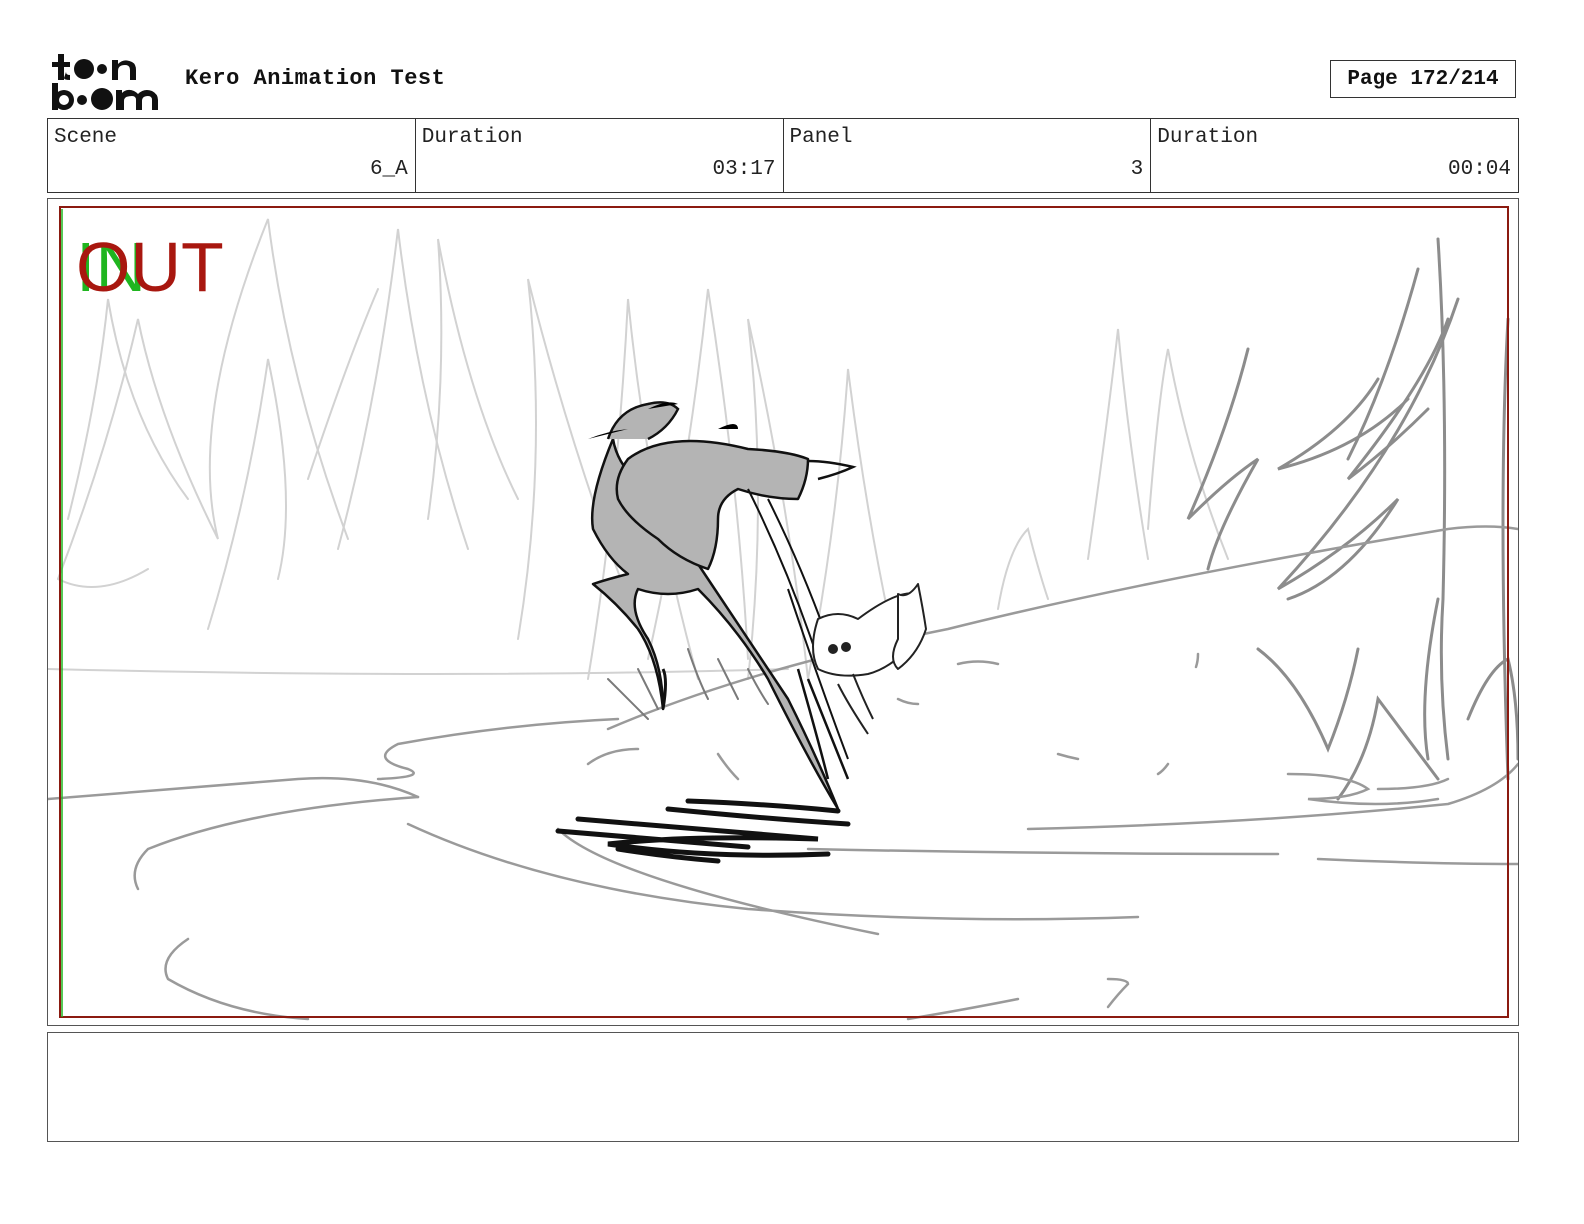  What do you see at coordinates (86, 137) in the screenshot?
I see `scene-label: Scene` at bounding box center [86, 137].